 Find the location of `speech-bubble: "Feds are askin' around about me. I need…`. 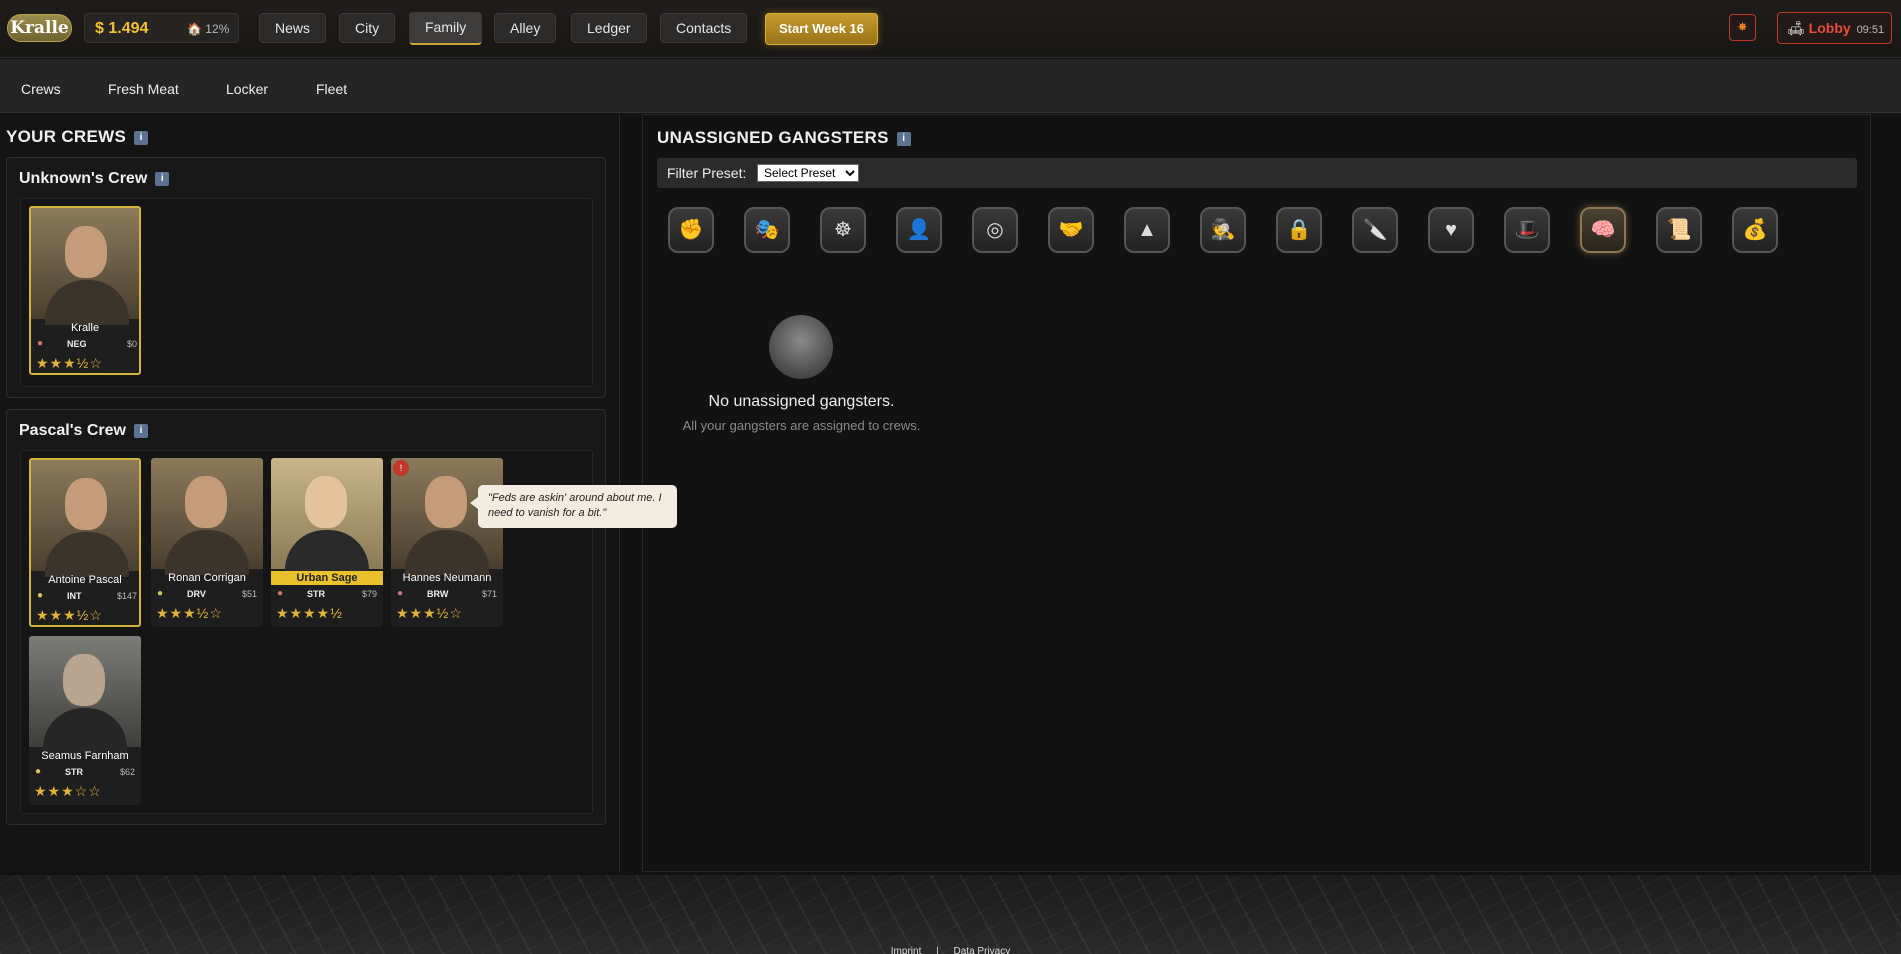

speech-bubble: "Feds are askin' around about me. I need… is located at coordinates (573, 506).